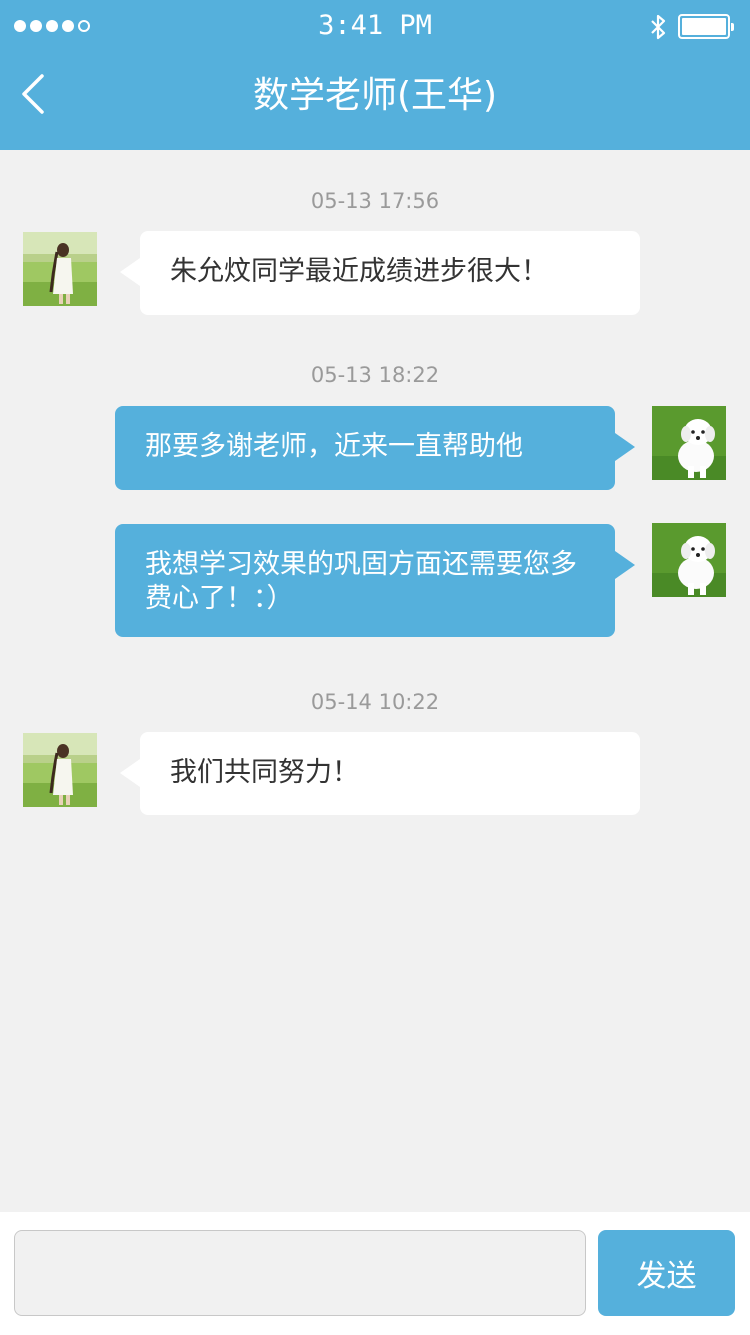  I want to click on battery-full-icon, so click(706, 26).